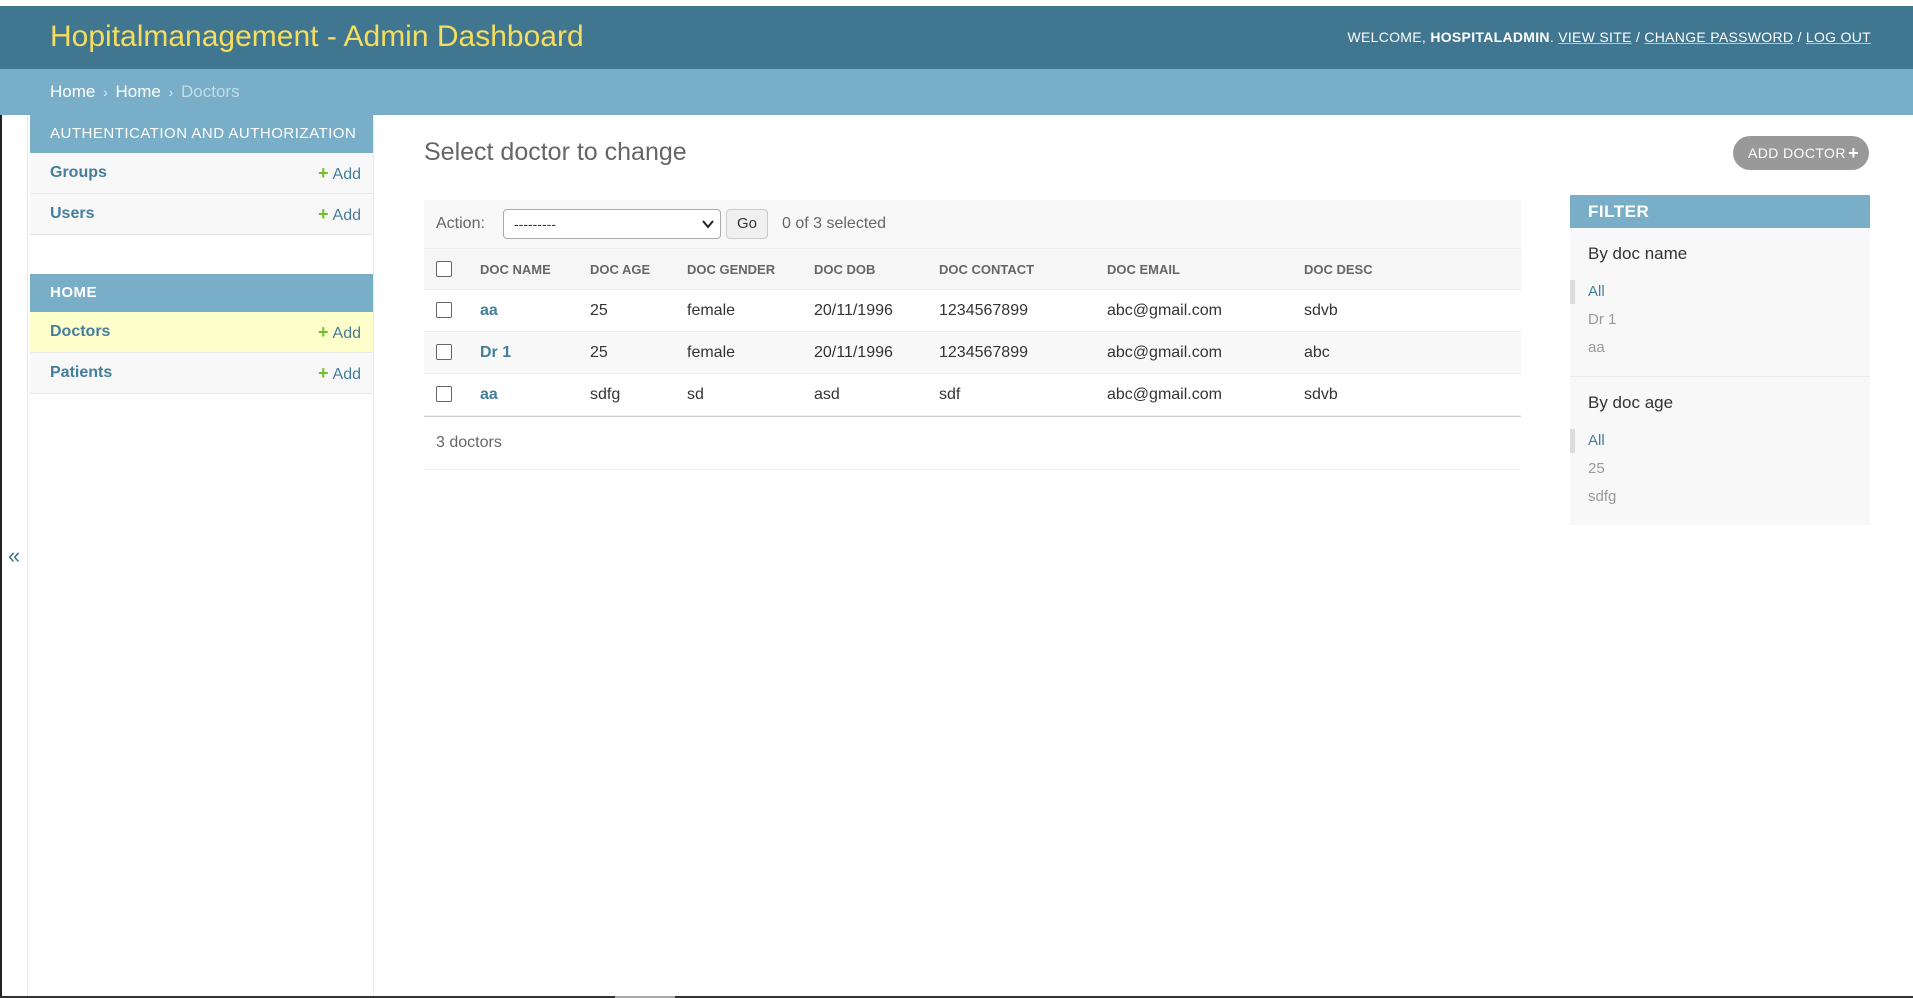 This screenshot has height=998, width=1913. I want to click on filter-title: FILTER, so click(1720, 211).